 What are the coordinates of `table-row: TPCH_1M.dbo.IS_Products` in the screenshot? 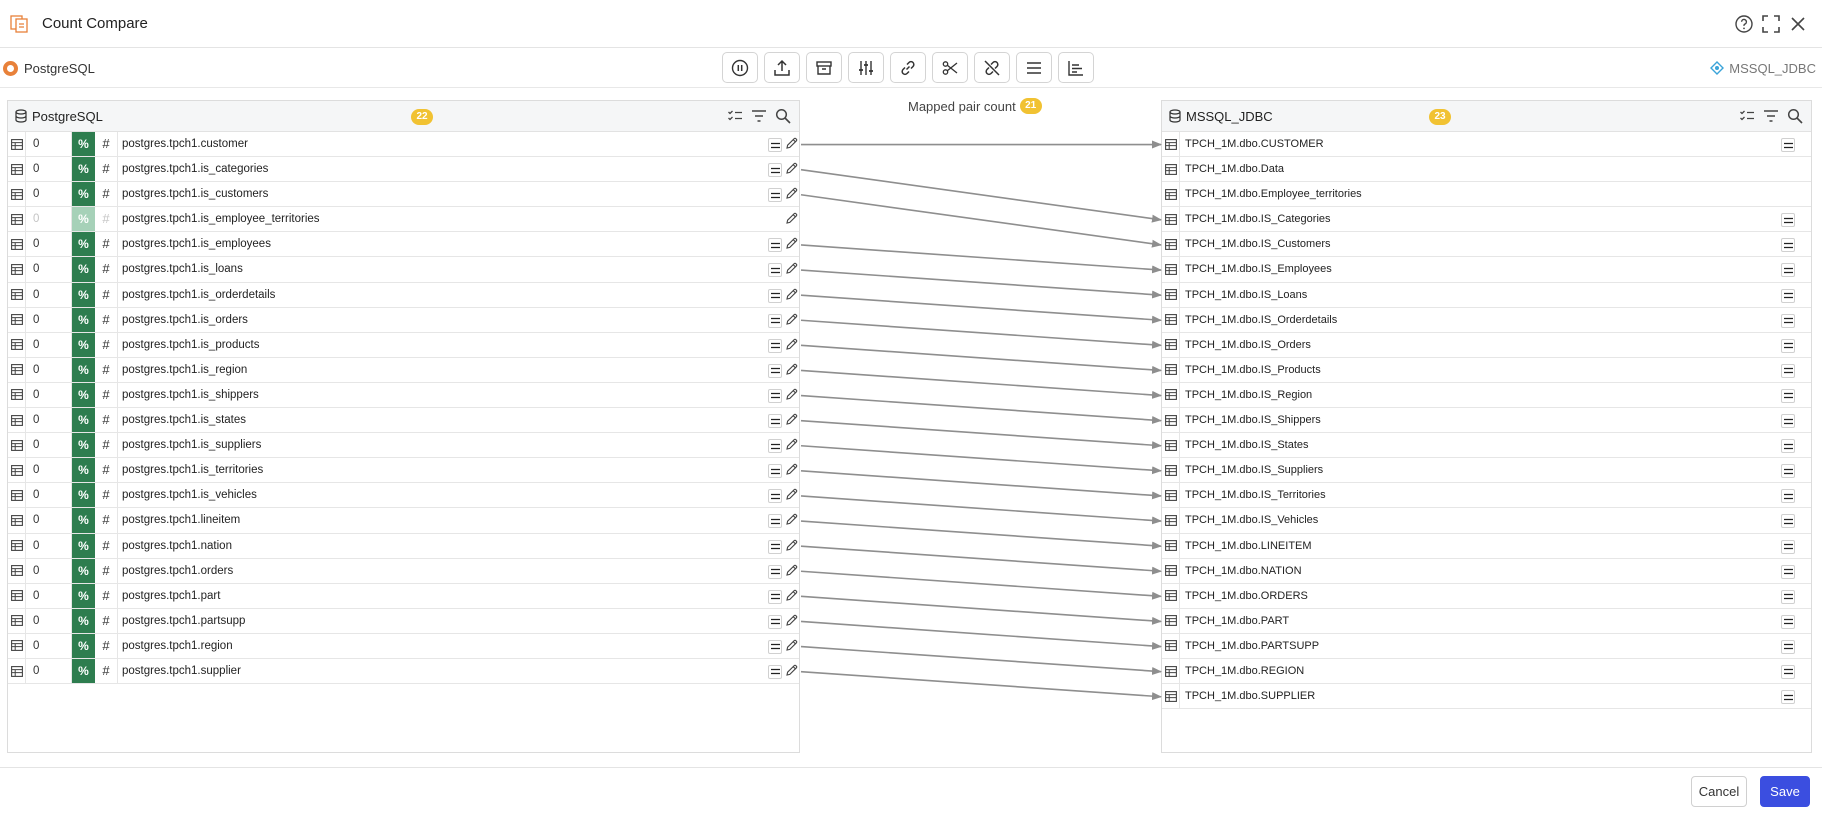 It's located at (1486, 370).